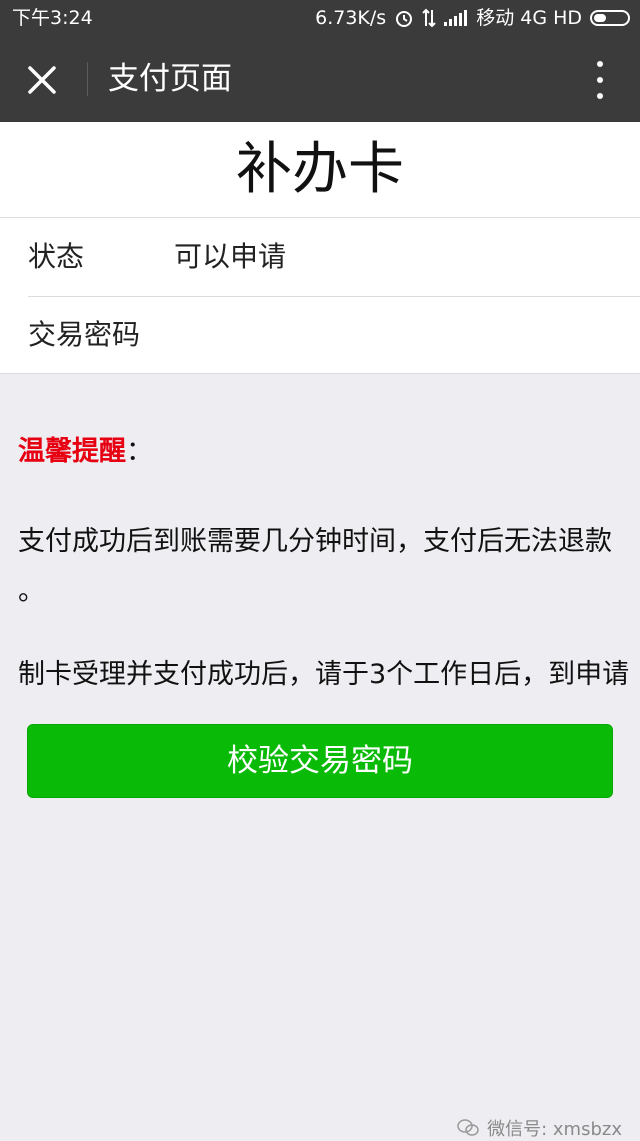  Describe the element at coordinates (72, 451) in the screenshot. I see `notice-title-text: 温馨提醒` at that location.